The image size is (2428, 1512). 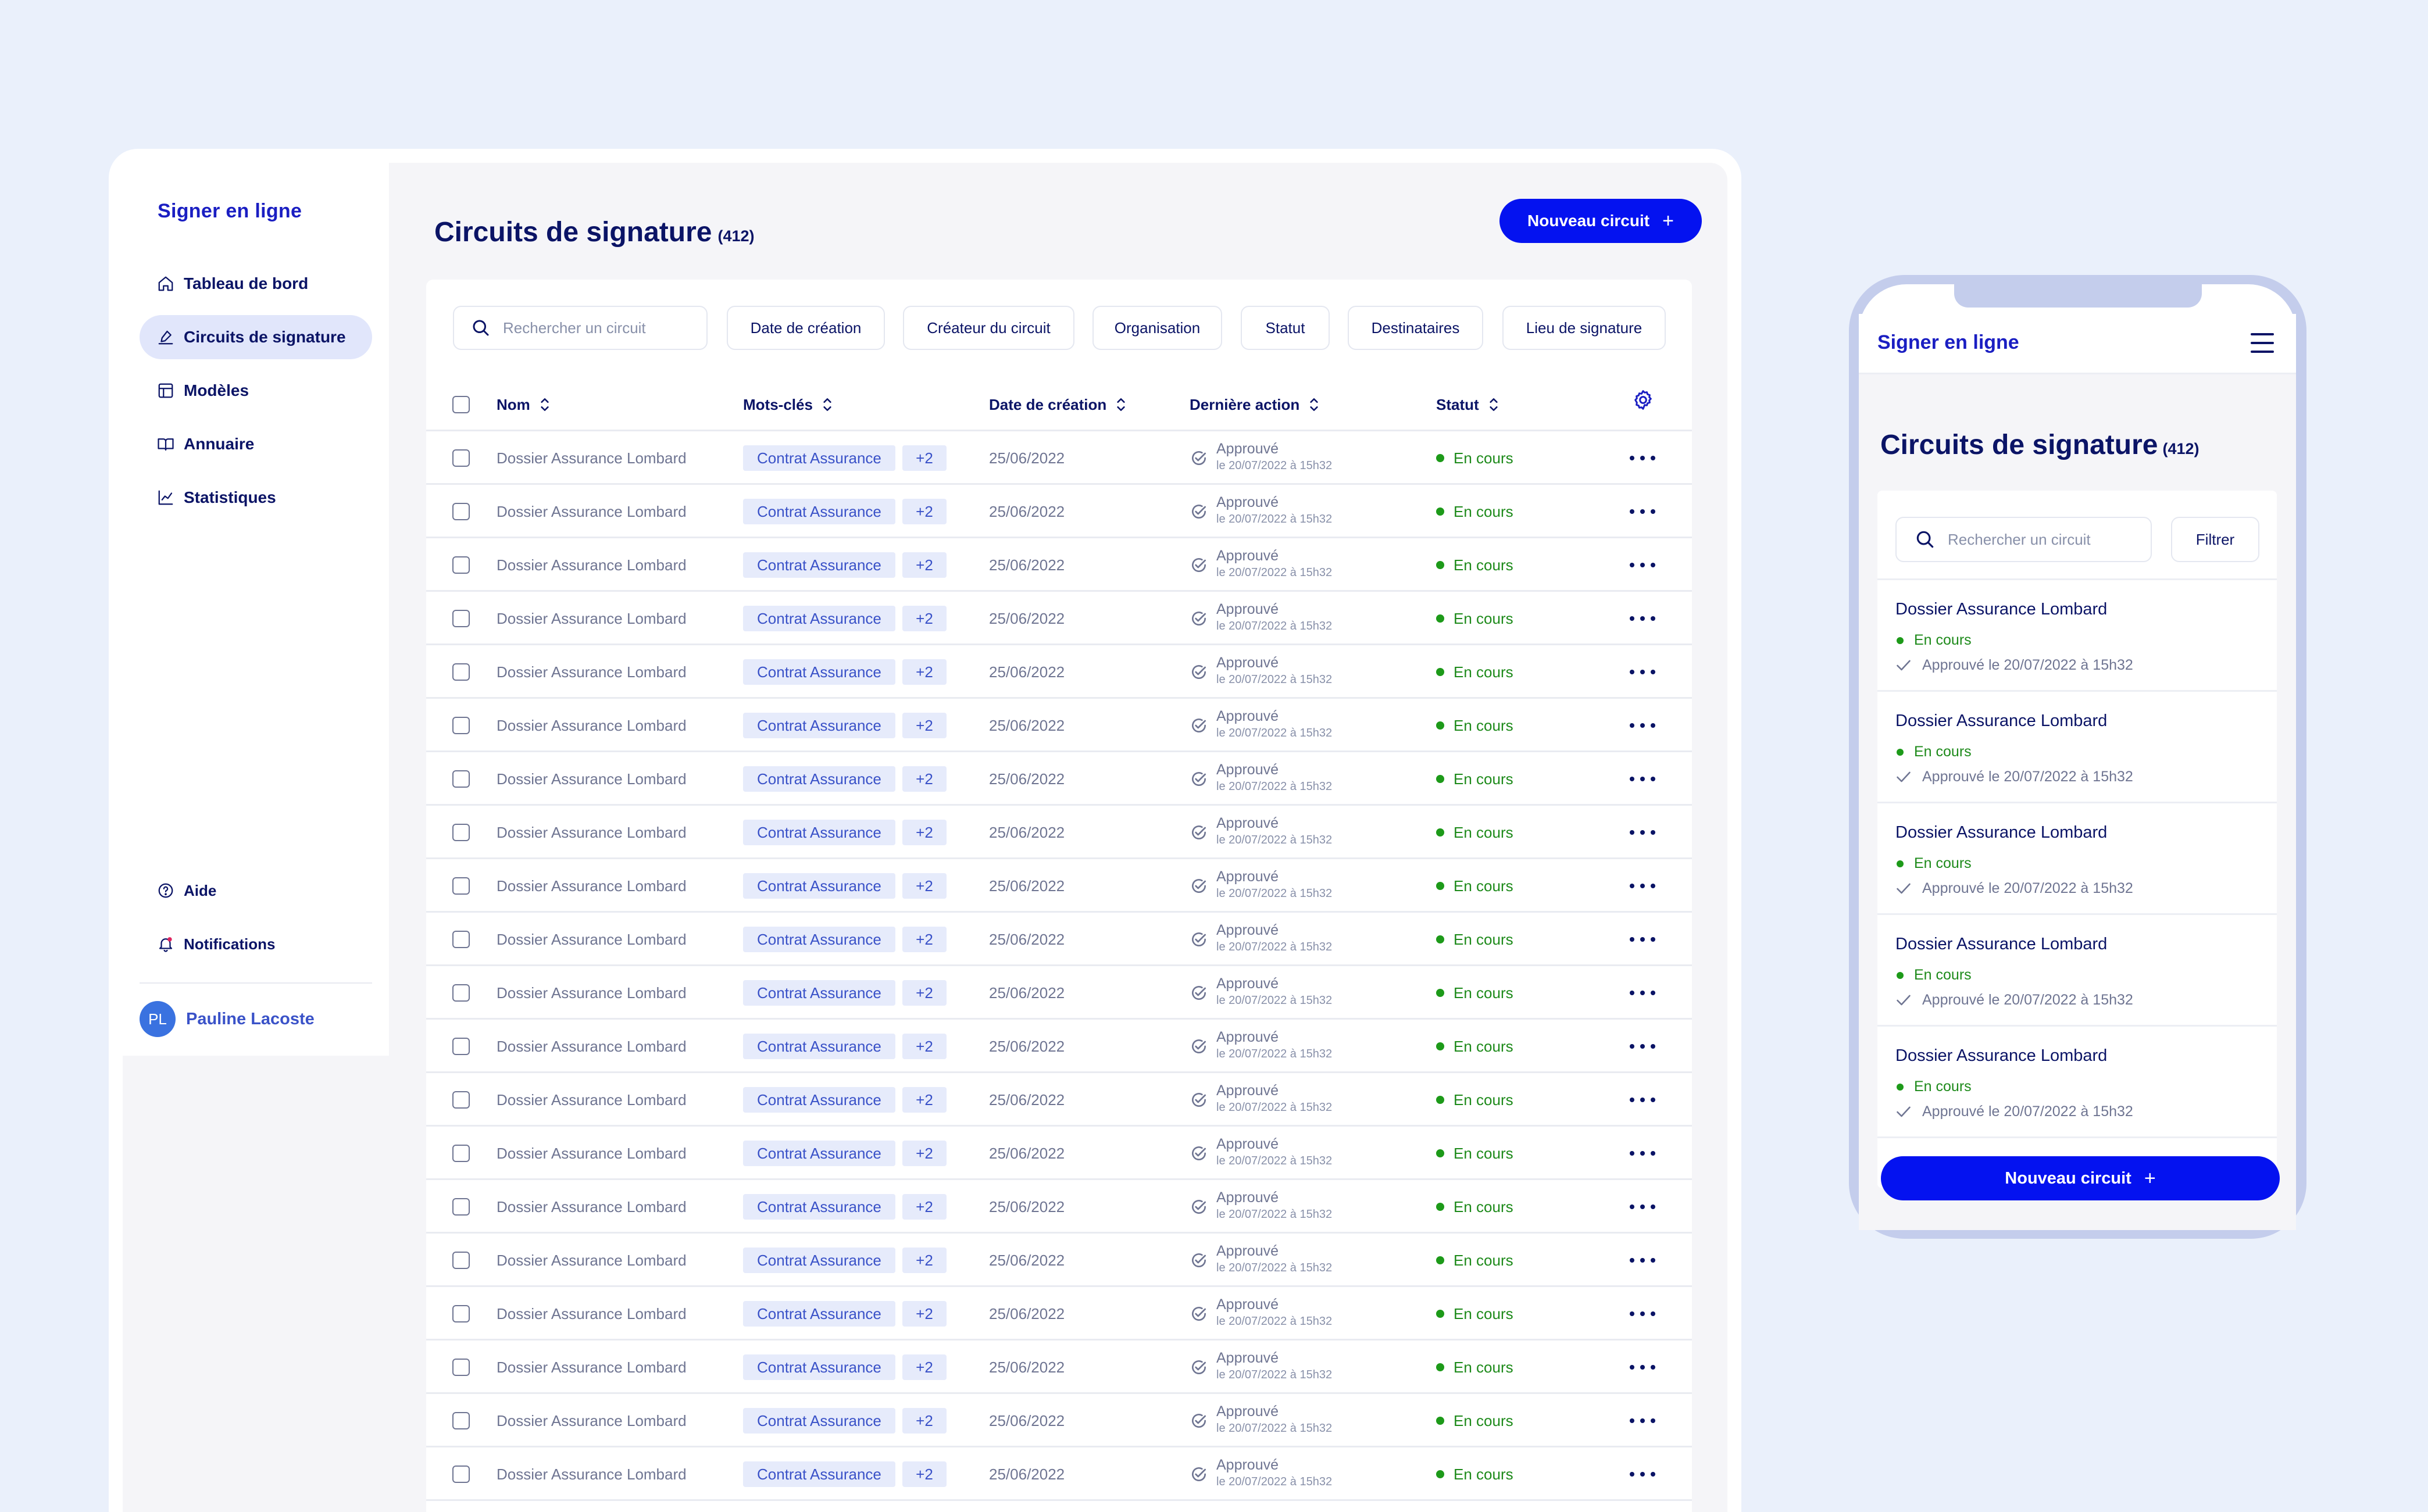 I want to click on column-header-keywords: Mots-clés, so click(x=789, y=404).